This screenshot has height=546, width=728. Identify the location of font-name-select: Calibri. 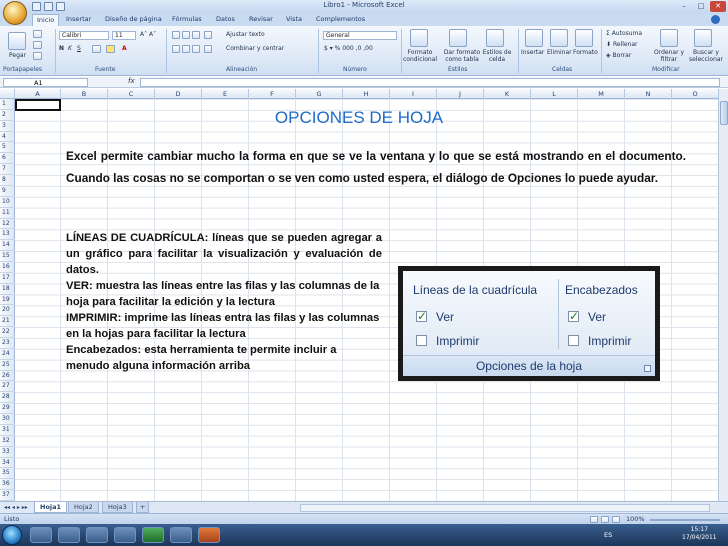
(84, 35).